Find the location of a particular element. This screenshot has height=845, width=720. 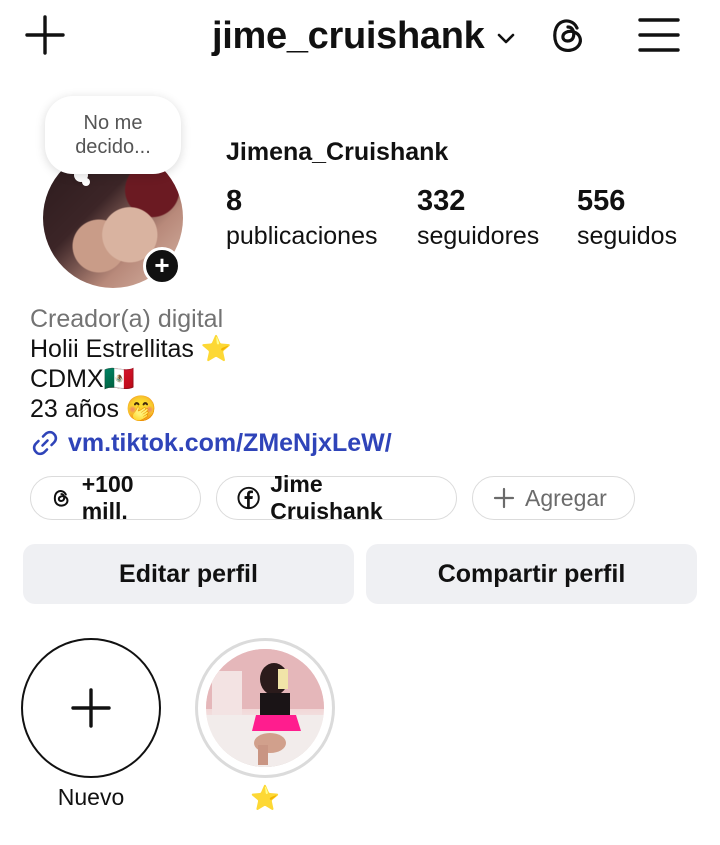

chip-label: Agregar is located at coordinates (566, 497).